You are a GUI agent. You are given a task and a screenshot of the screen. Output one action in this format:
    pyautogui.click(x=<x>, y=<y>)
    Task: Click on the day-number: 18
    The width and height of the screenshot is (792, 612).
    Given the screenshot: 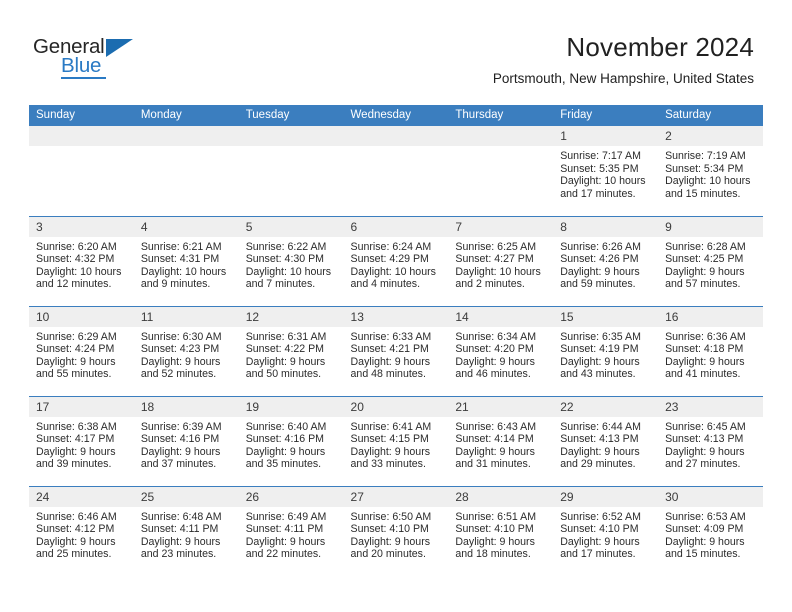 What is the action you would take?
    pyautogui.click(x=186, y=406)
    